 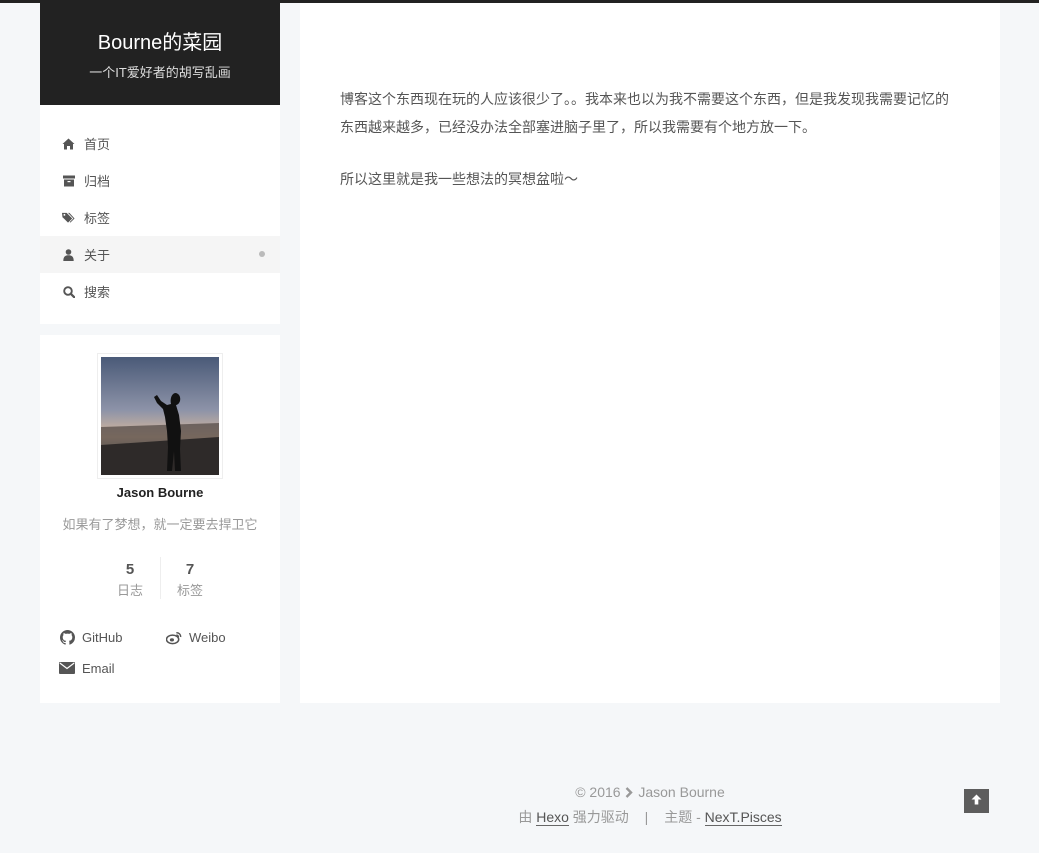 What do you see at coordinates (129, 590) in the screenshot?
I see `stat-label: 日志` at bounding box center [129, 590].